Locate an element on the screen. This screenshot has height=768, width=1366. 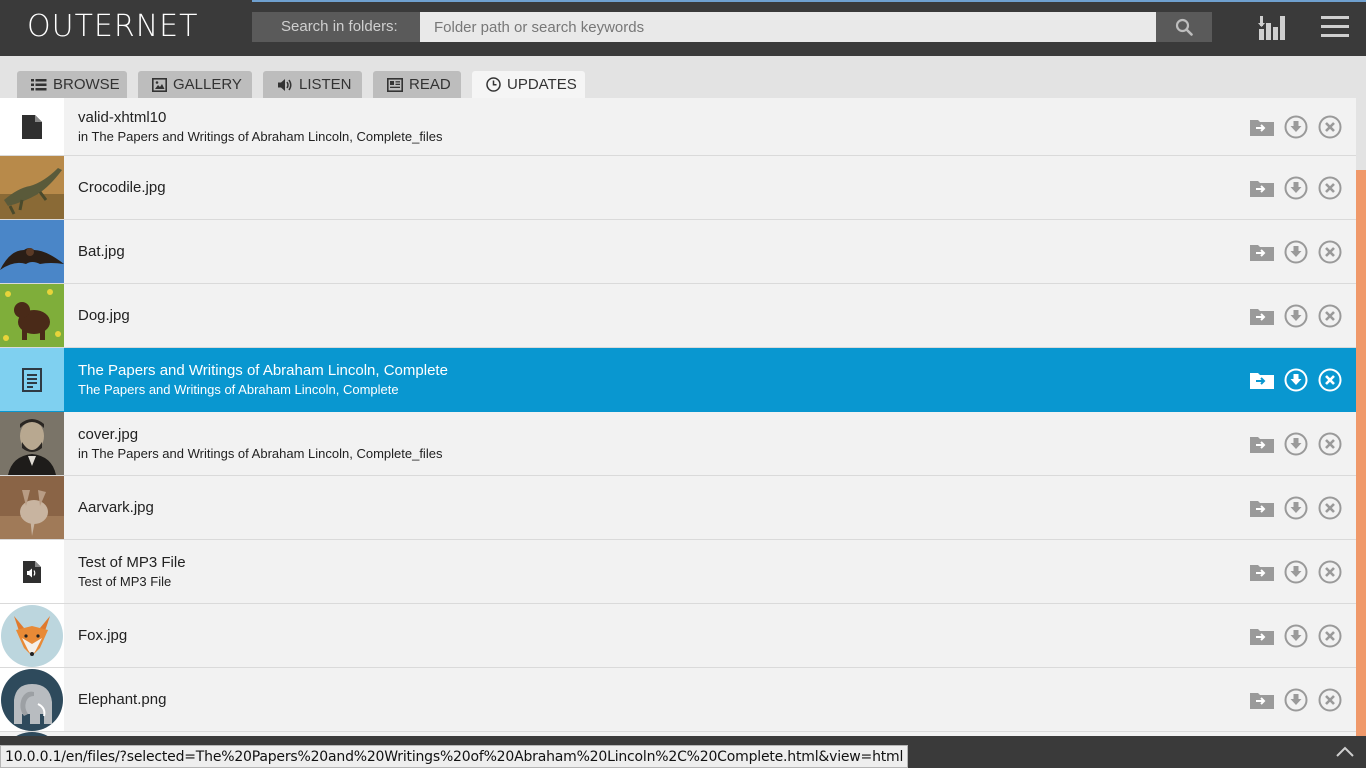
tab-updates: UPDATES is located at coordinates (528, 84).